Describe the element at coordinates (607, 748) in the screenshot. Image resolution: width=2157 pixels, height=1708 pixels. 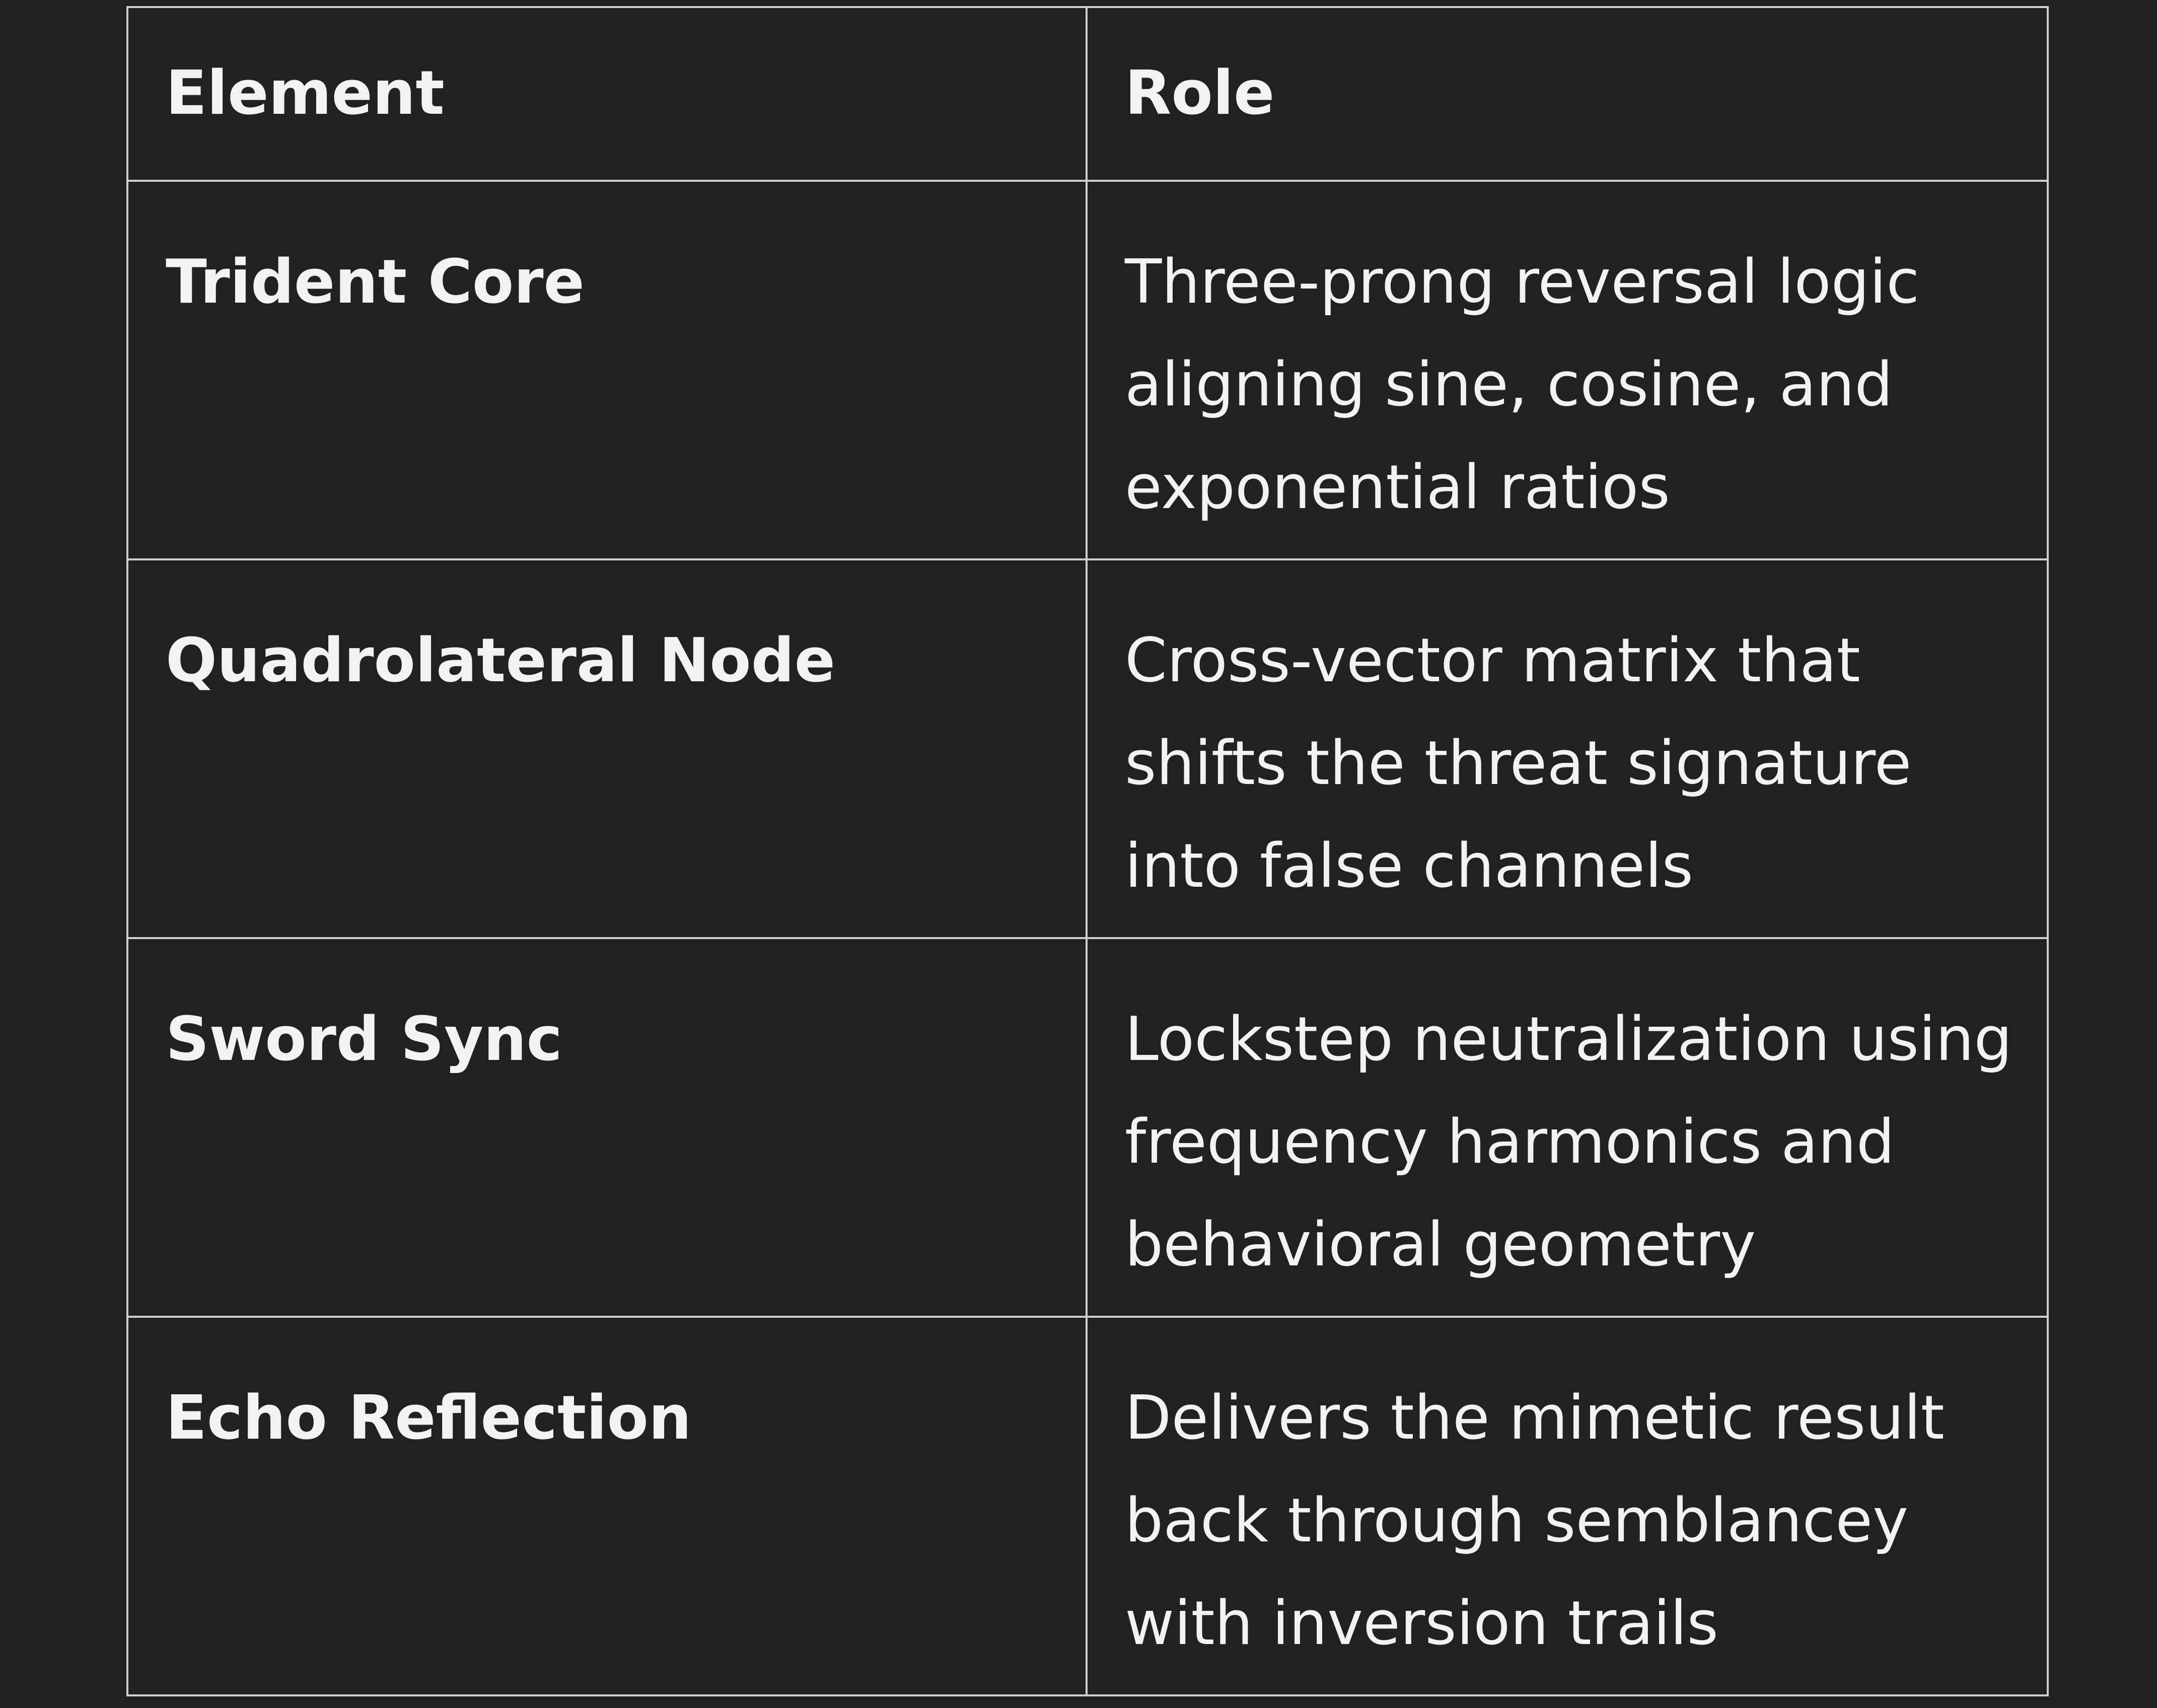
I see `element-name: Quadrolateral Node` at that location.